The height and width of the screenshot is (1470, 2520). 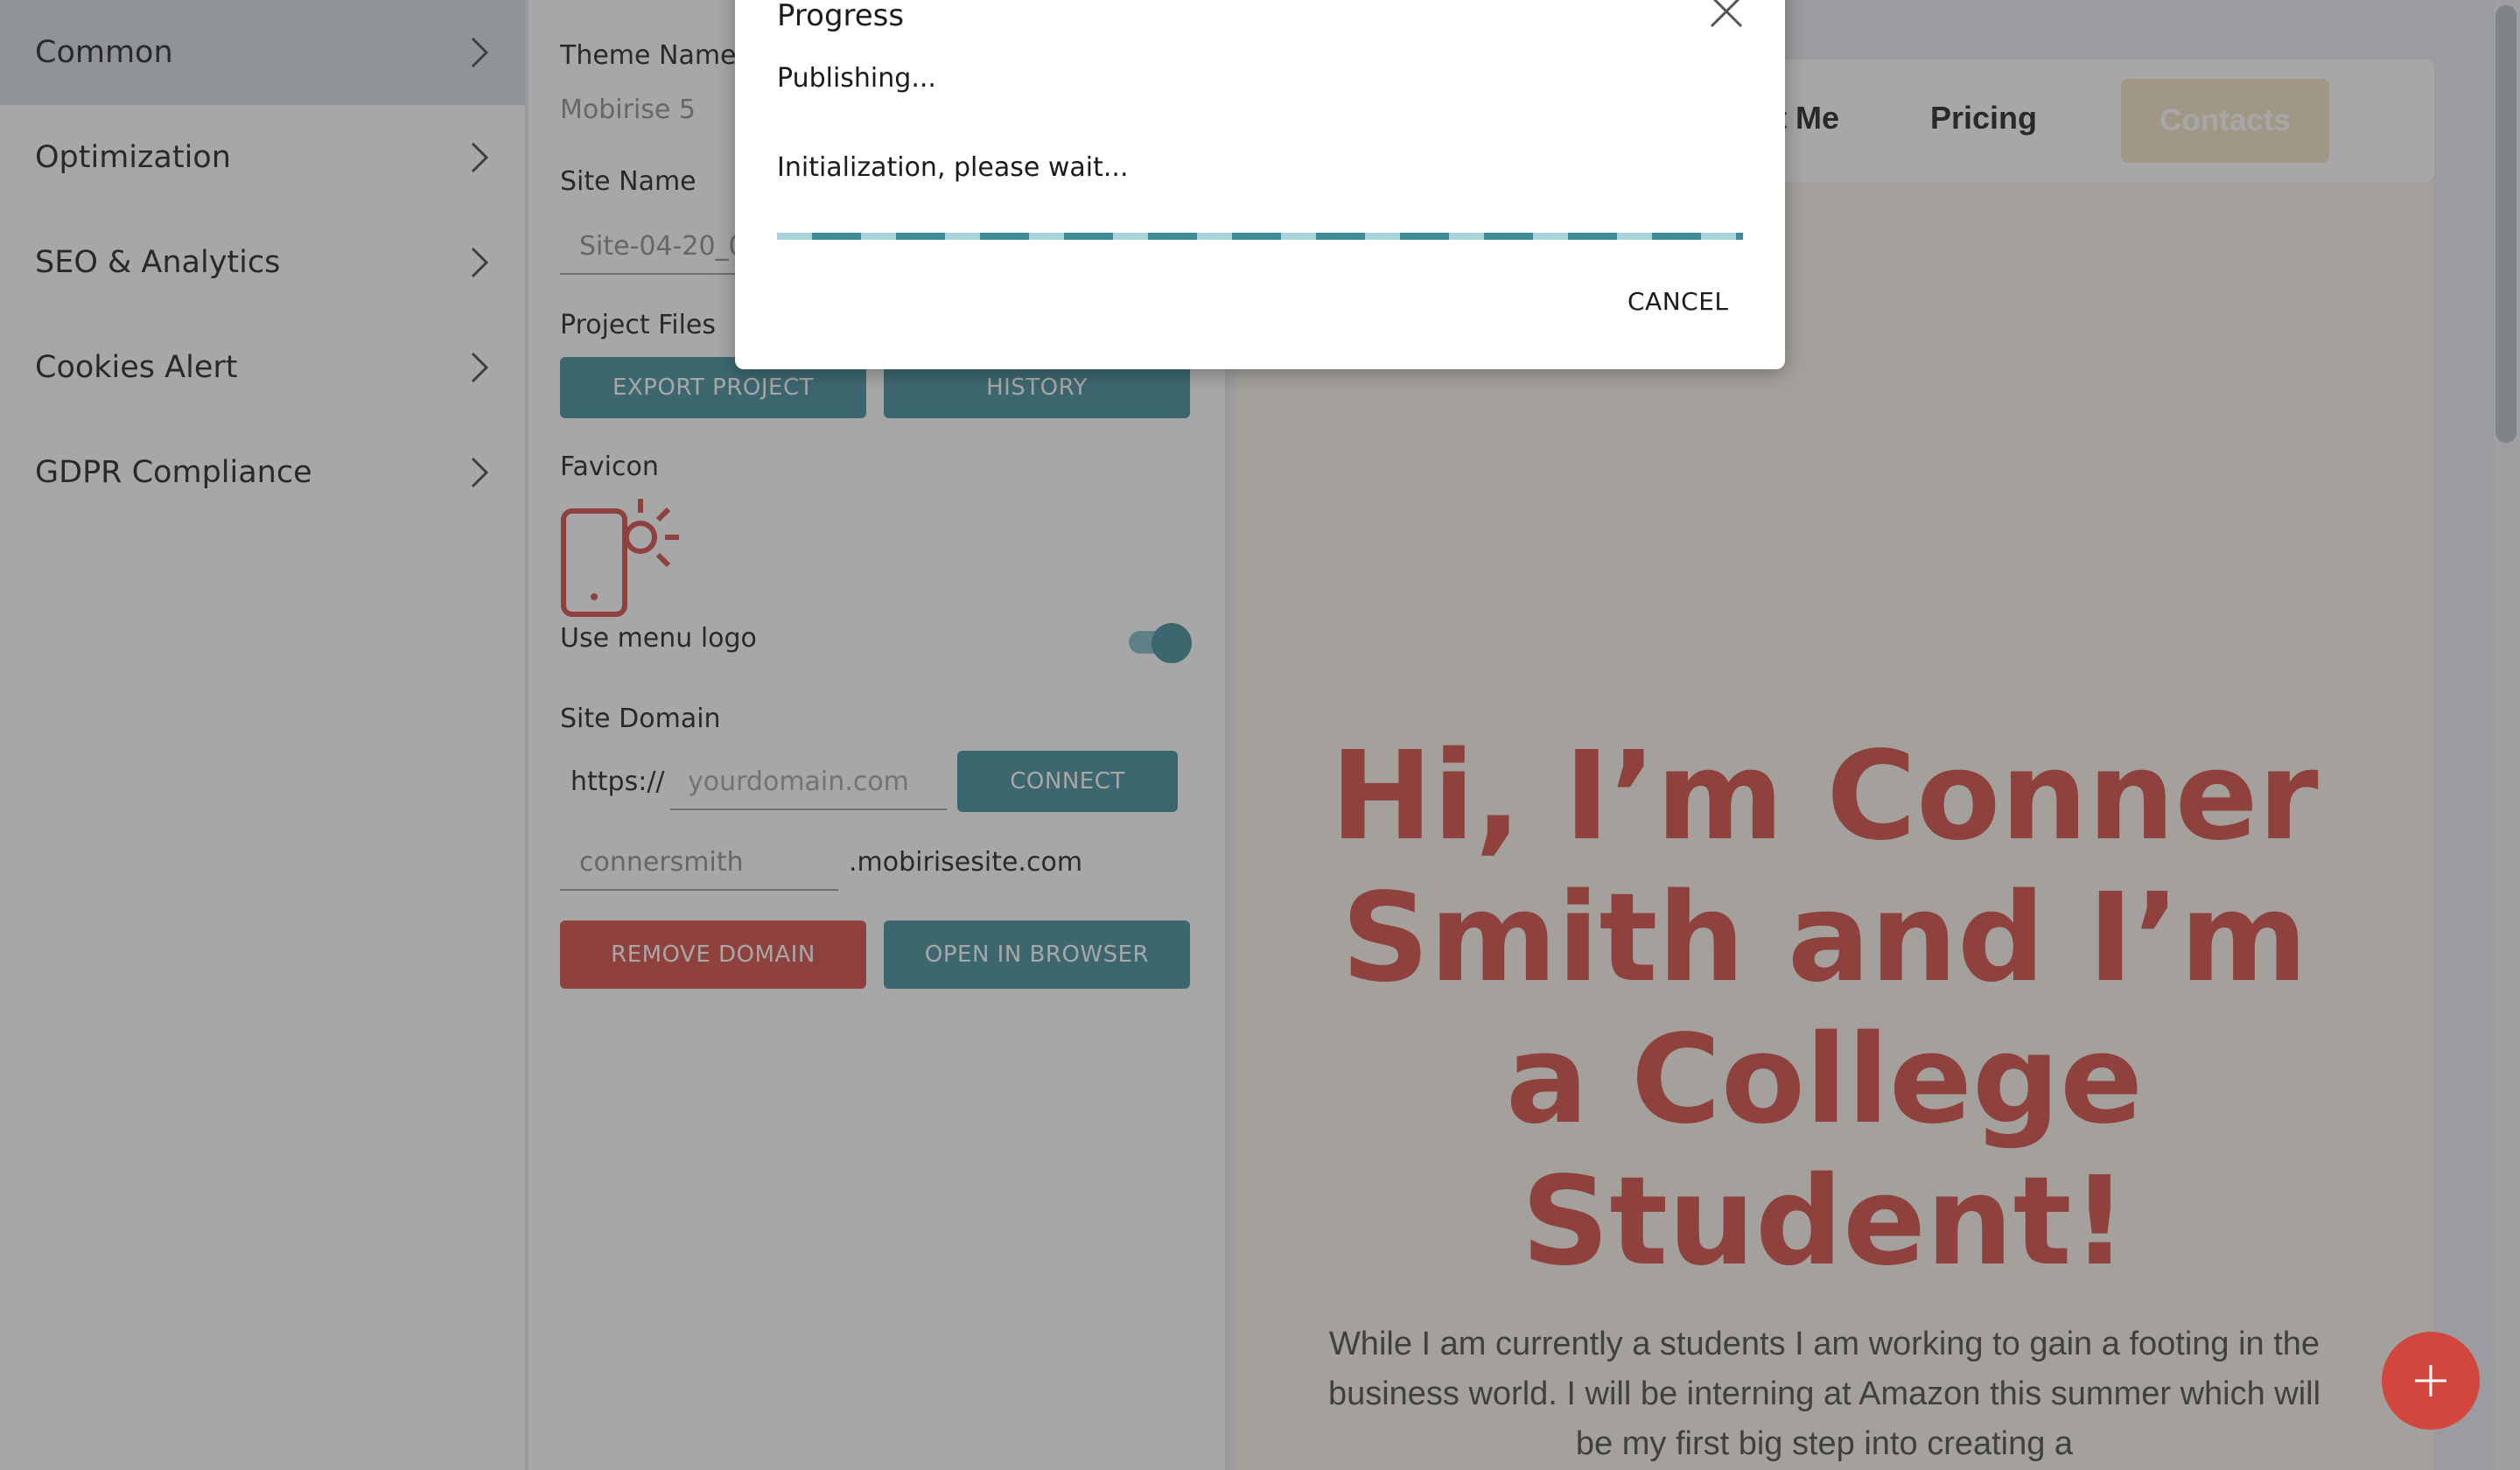 What do you see at coordinates (1260, 236) in the screenshot?
I see `progress-bar` at bounding box center [1260, 236].